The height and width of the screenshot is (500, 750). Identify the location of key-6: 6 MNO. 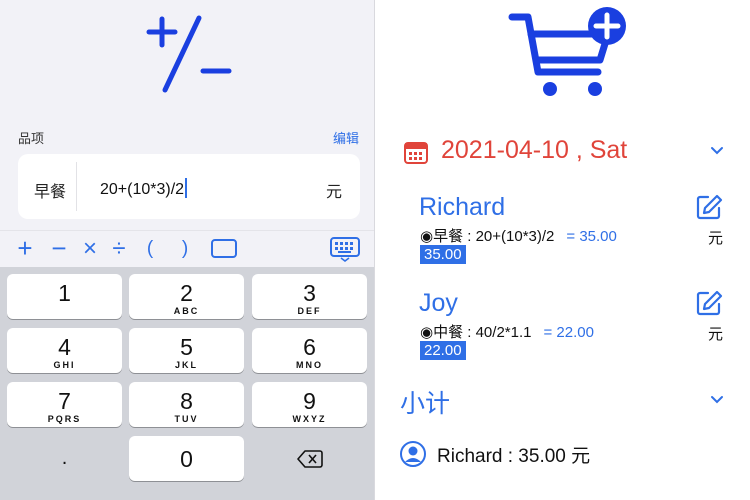
(309, 350).